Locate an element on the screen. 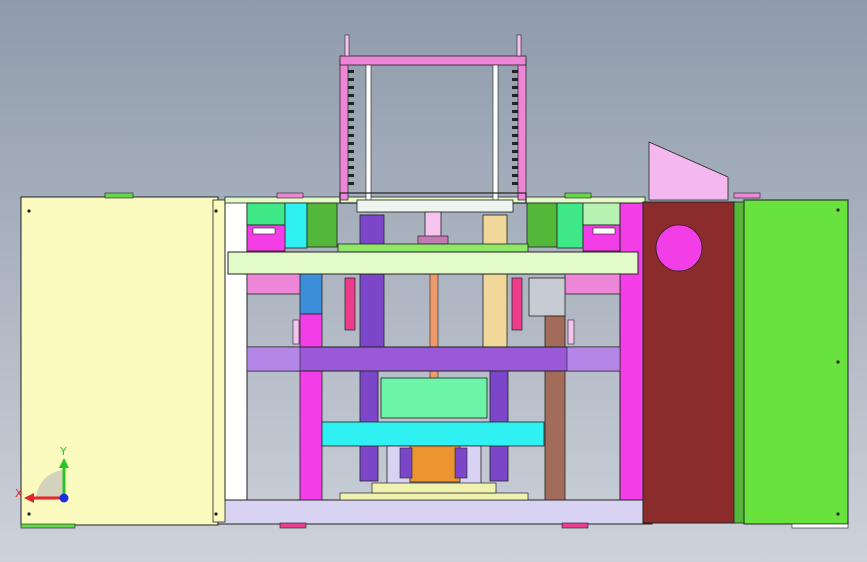 This screenshot has width=867, height=562. small-bolt-right is located at coordinates (571, 332).